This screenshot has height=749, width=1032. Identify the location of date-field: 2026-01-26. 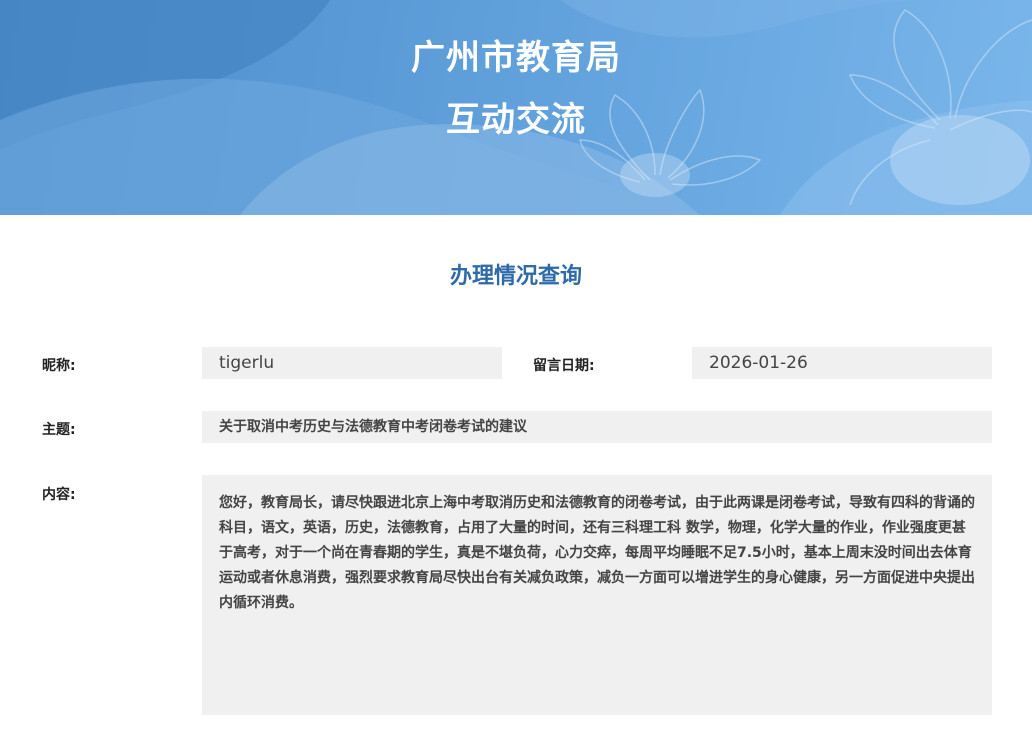
(842, 363).